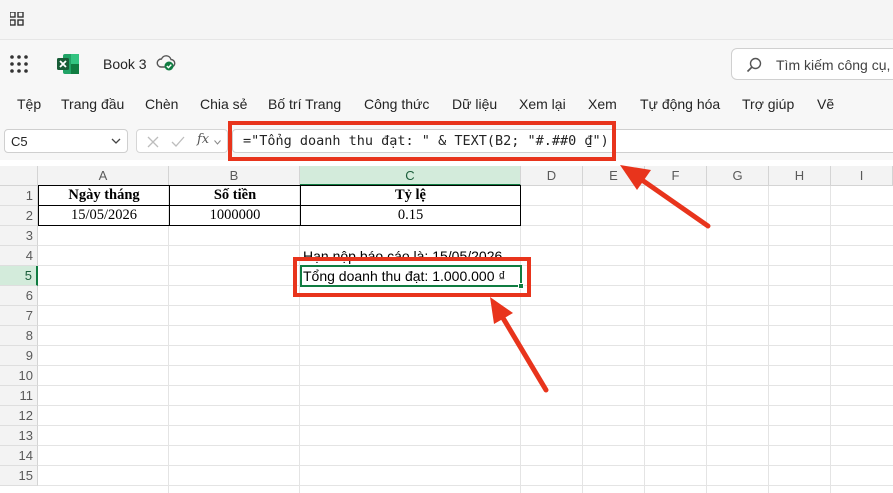 Image resolution: width=893 pixels, height=493 pixels. What do you see at coordinates (235, 195) in the screenshot?
I see `cell-b1: Số tiền` at bounding box center [235, 195].